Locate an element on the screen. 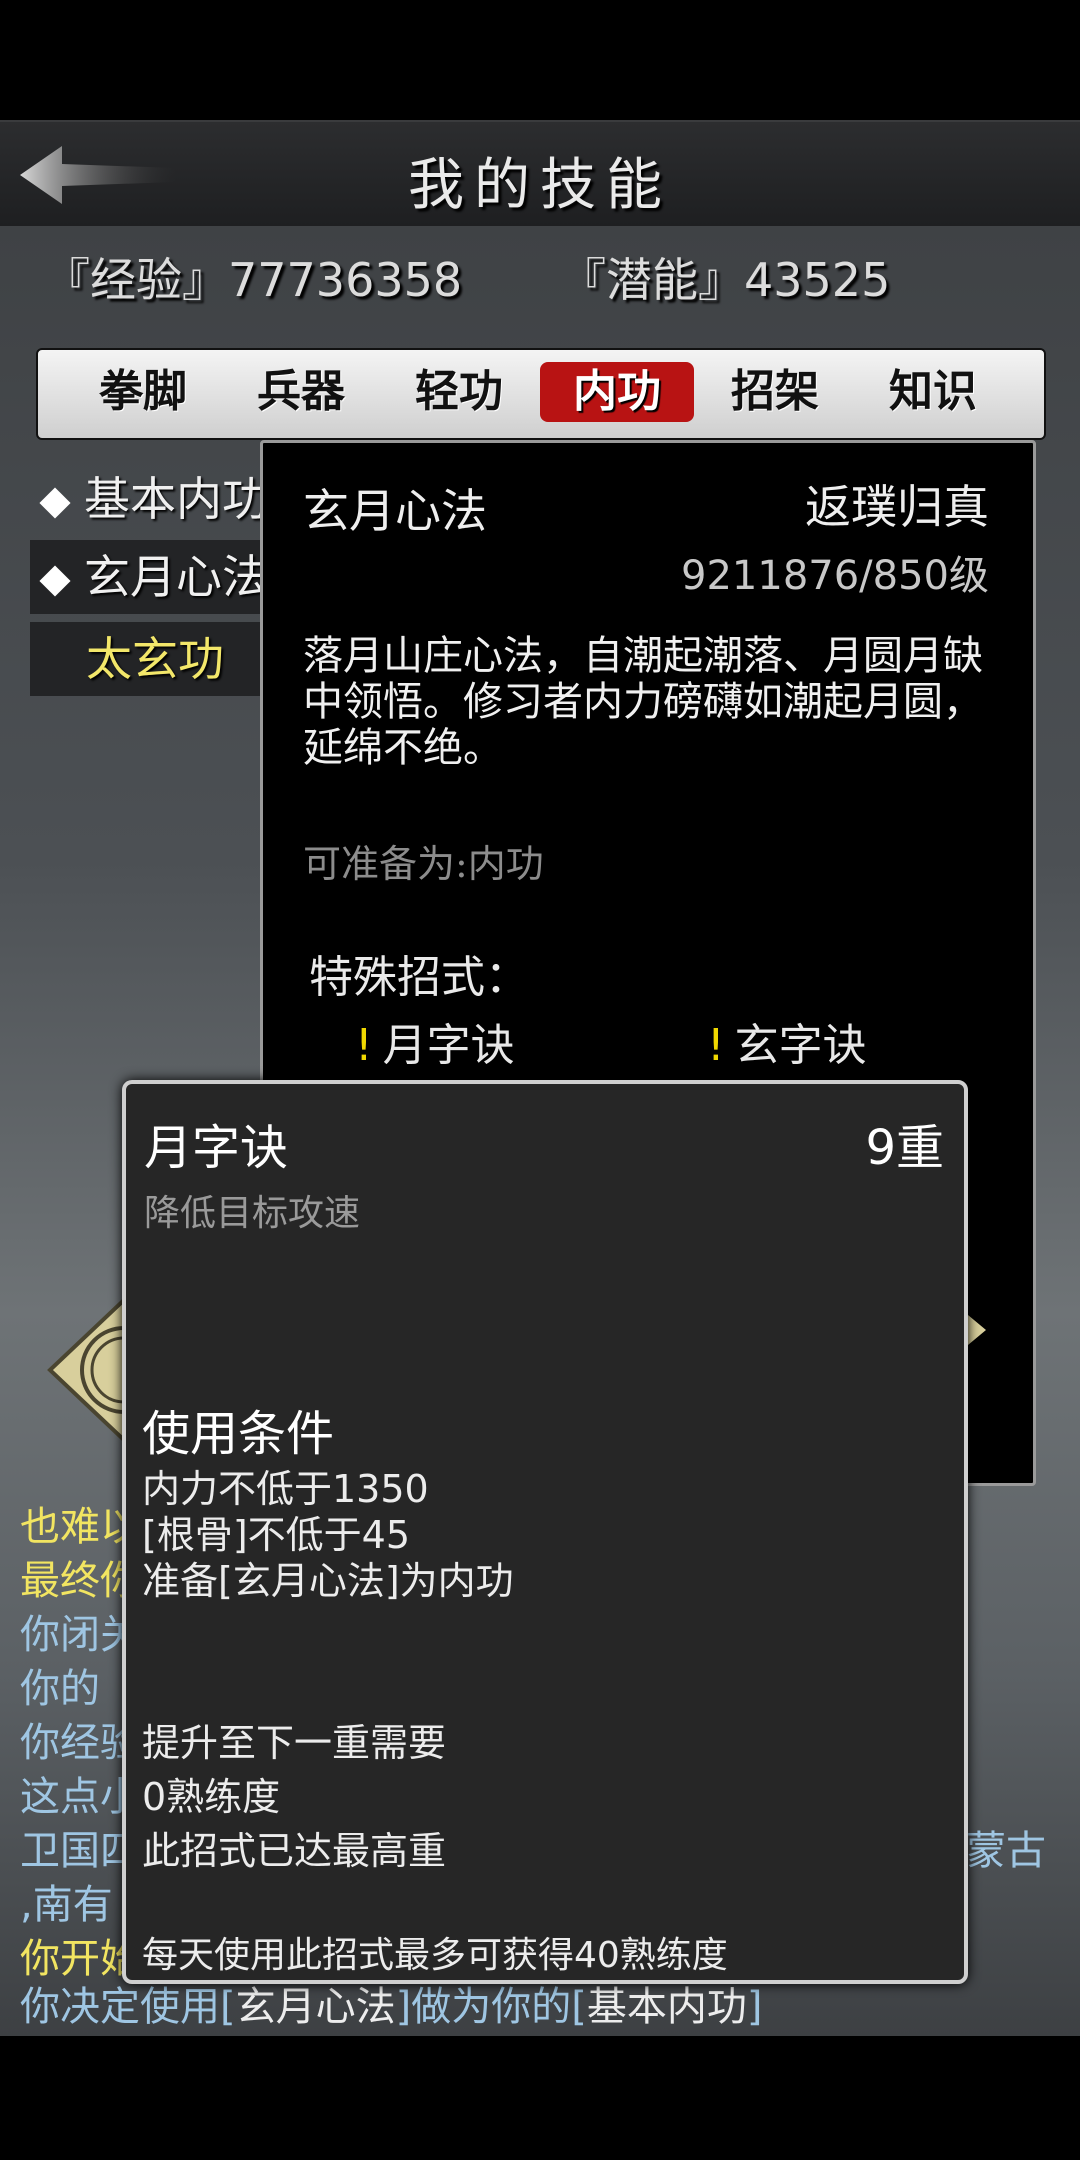 The height and width of the screenshot is (2160, 1080). special-moves-title: 特殊招式： is located at coordinates (419, 977).